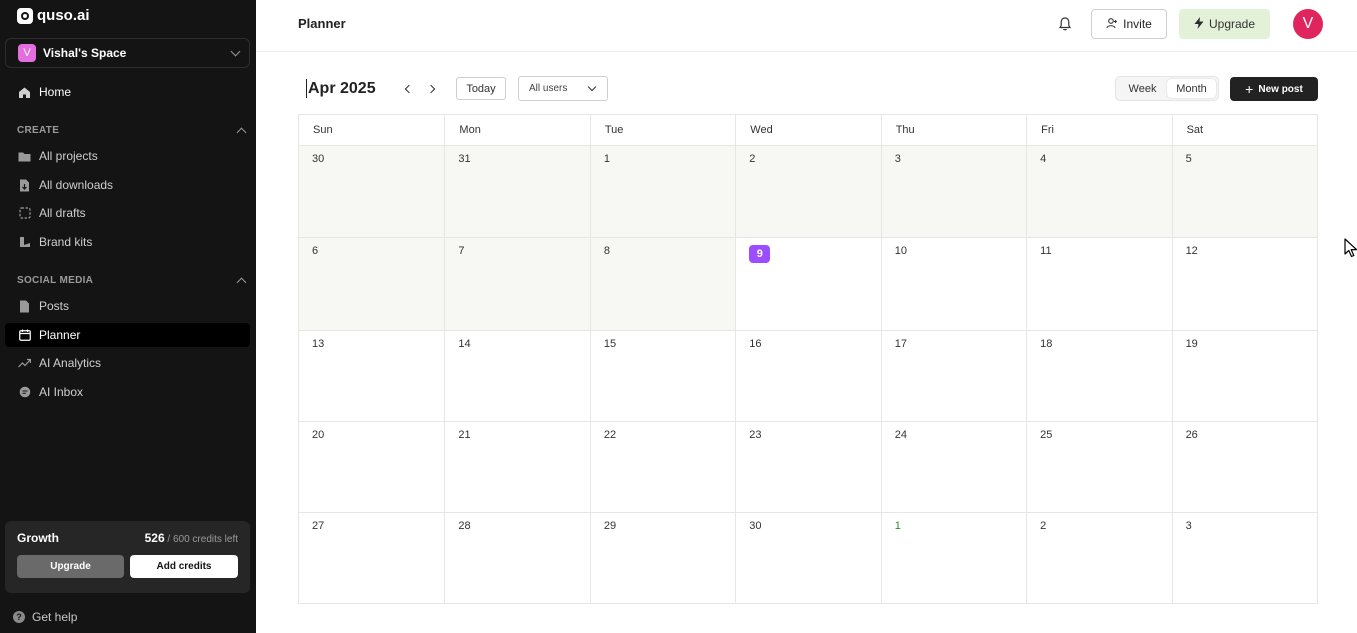  What do you see at coordinates (408, 89) in the screenshot?
I see `prev-month-button` at bounding box center [408, 89].